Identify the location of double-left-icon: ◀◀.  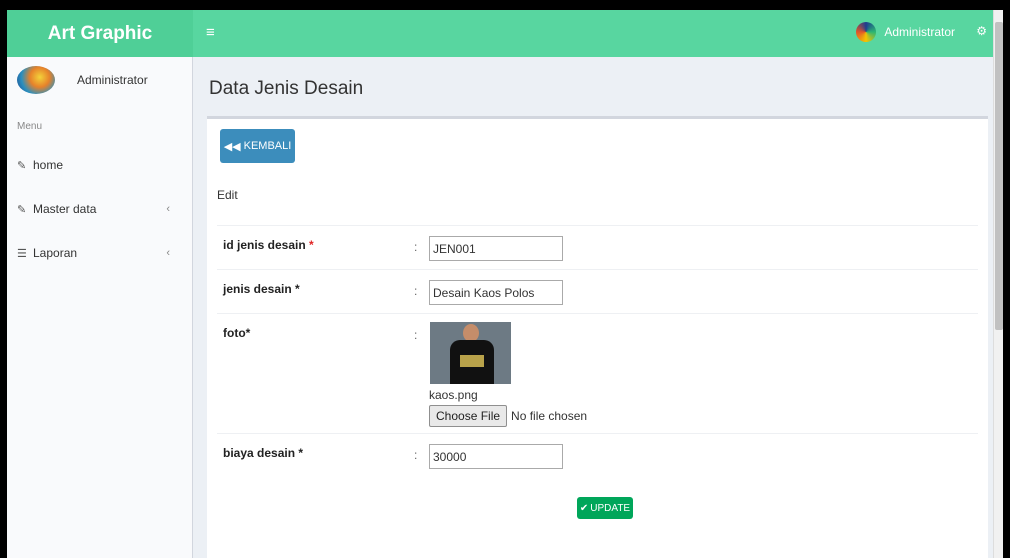
(232, 146).